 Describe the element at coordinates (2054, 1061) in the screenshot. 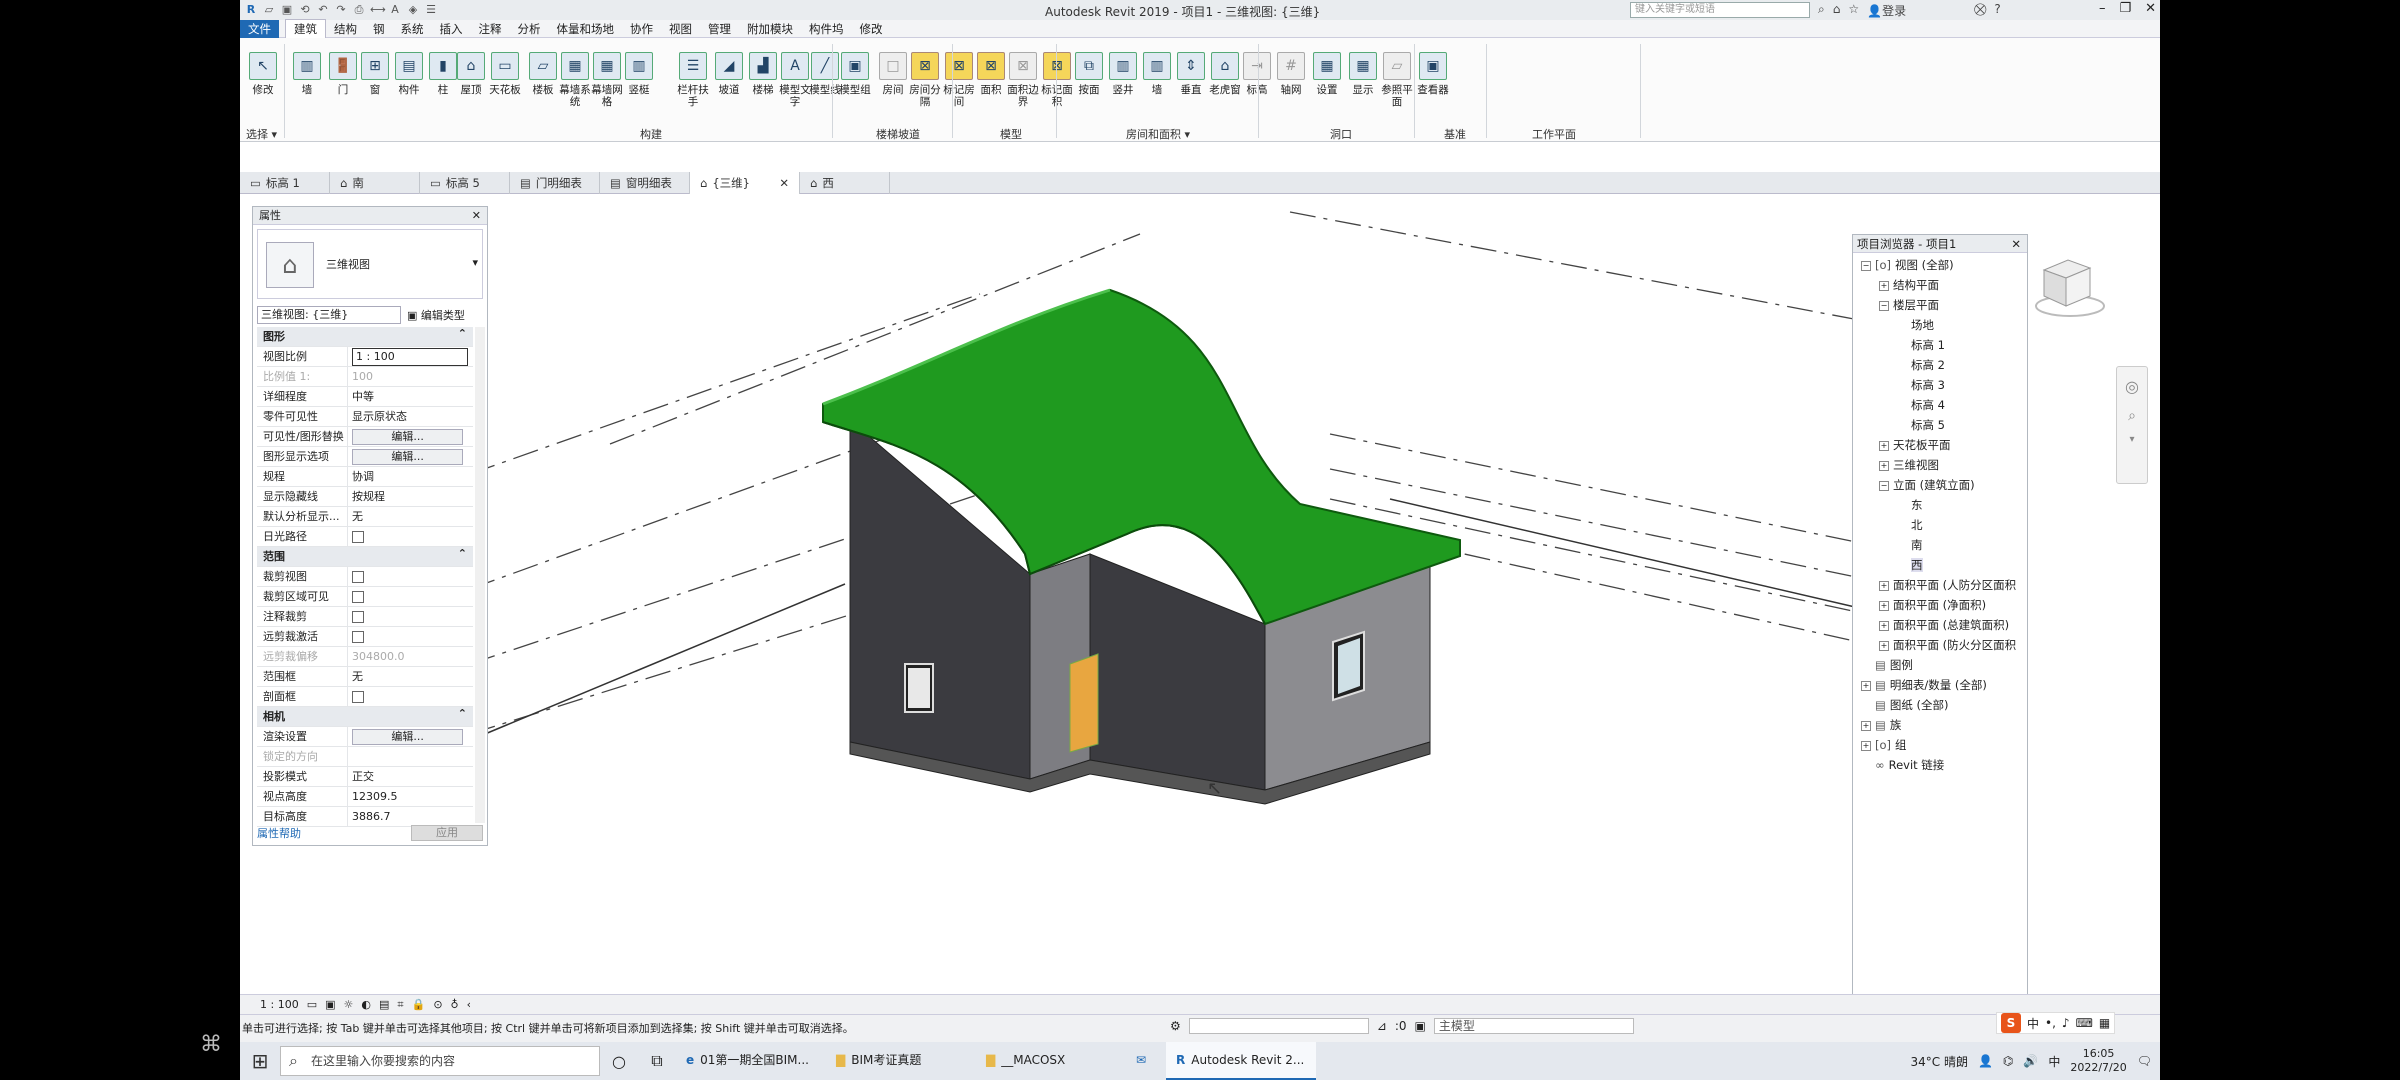

I see `ime-indicator: 中` at that location.